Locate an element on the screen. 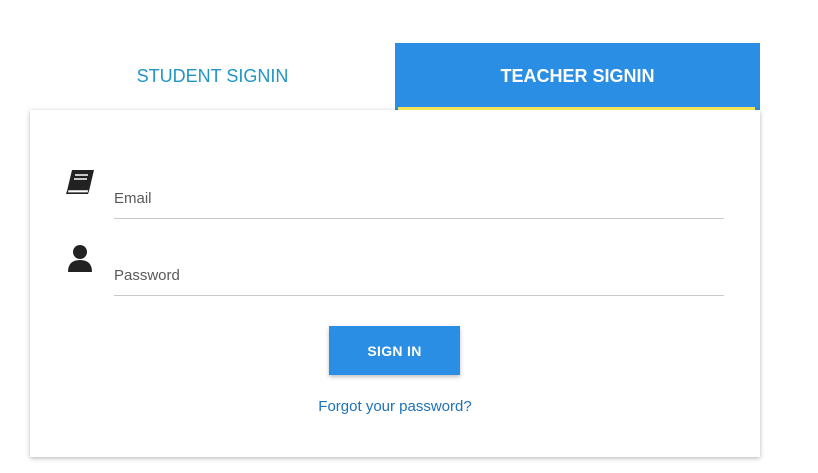 Image resolution: width=818 pixels, height=473 pixels. email-input is located at coordinates (419, 198).